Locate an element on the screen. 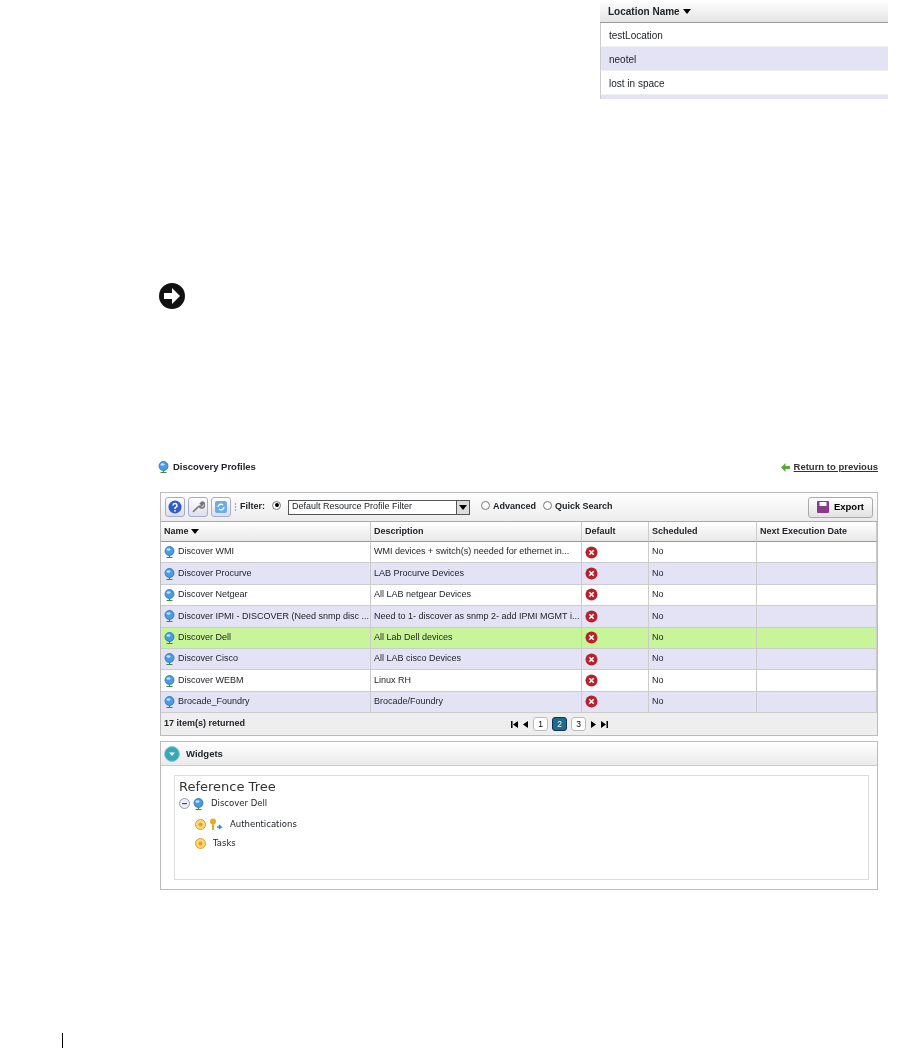 This screenshot has height=1048, width=900. table-cell: Brocade/Foundry is located at coordinates (409, 702).